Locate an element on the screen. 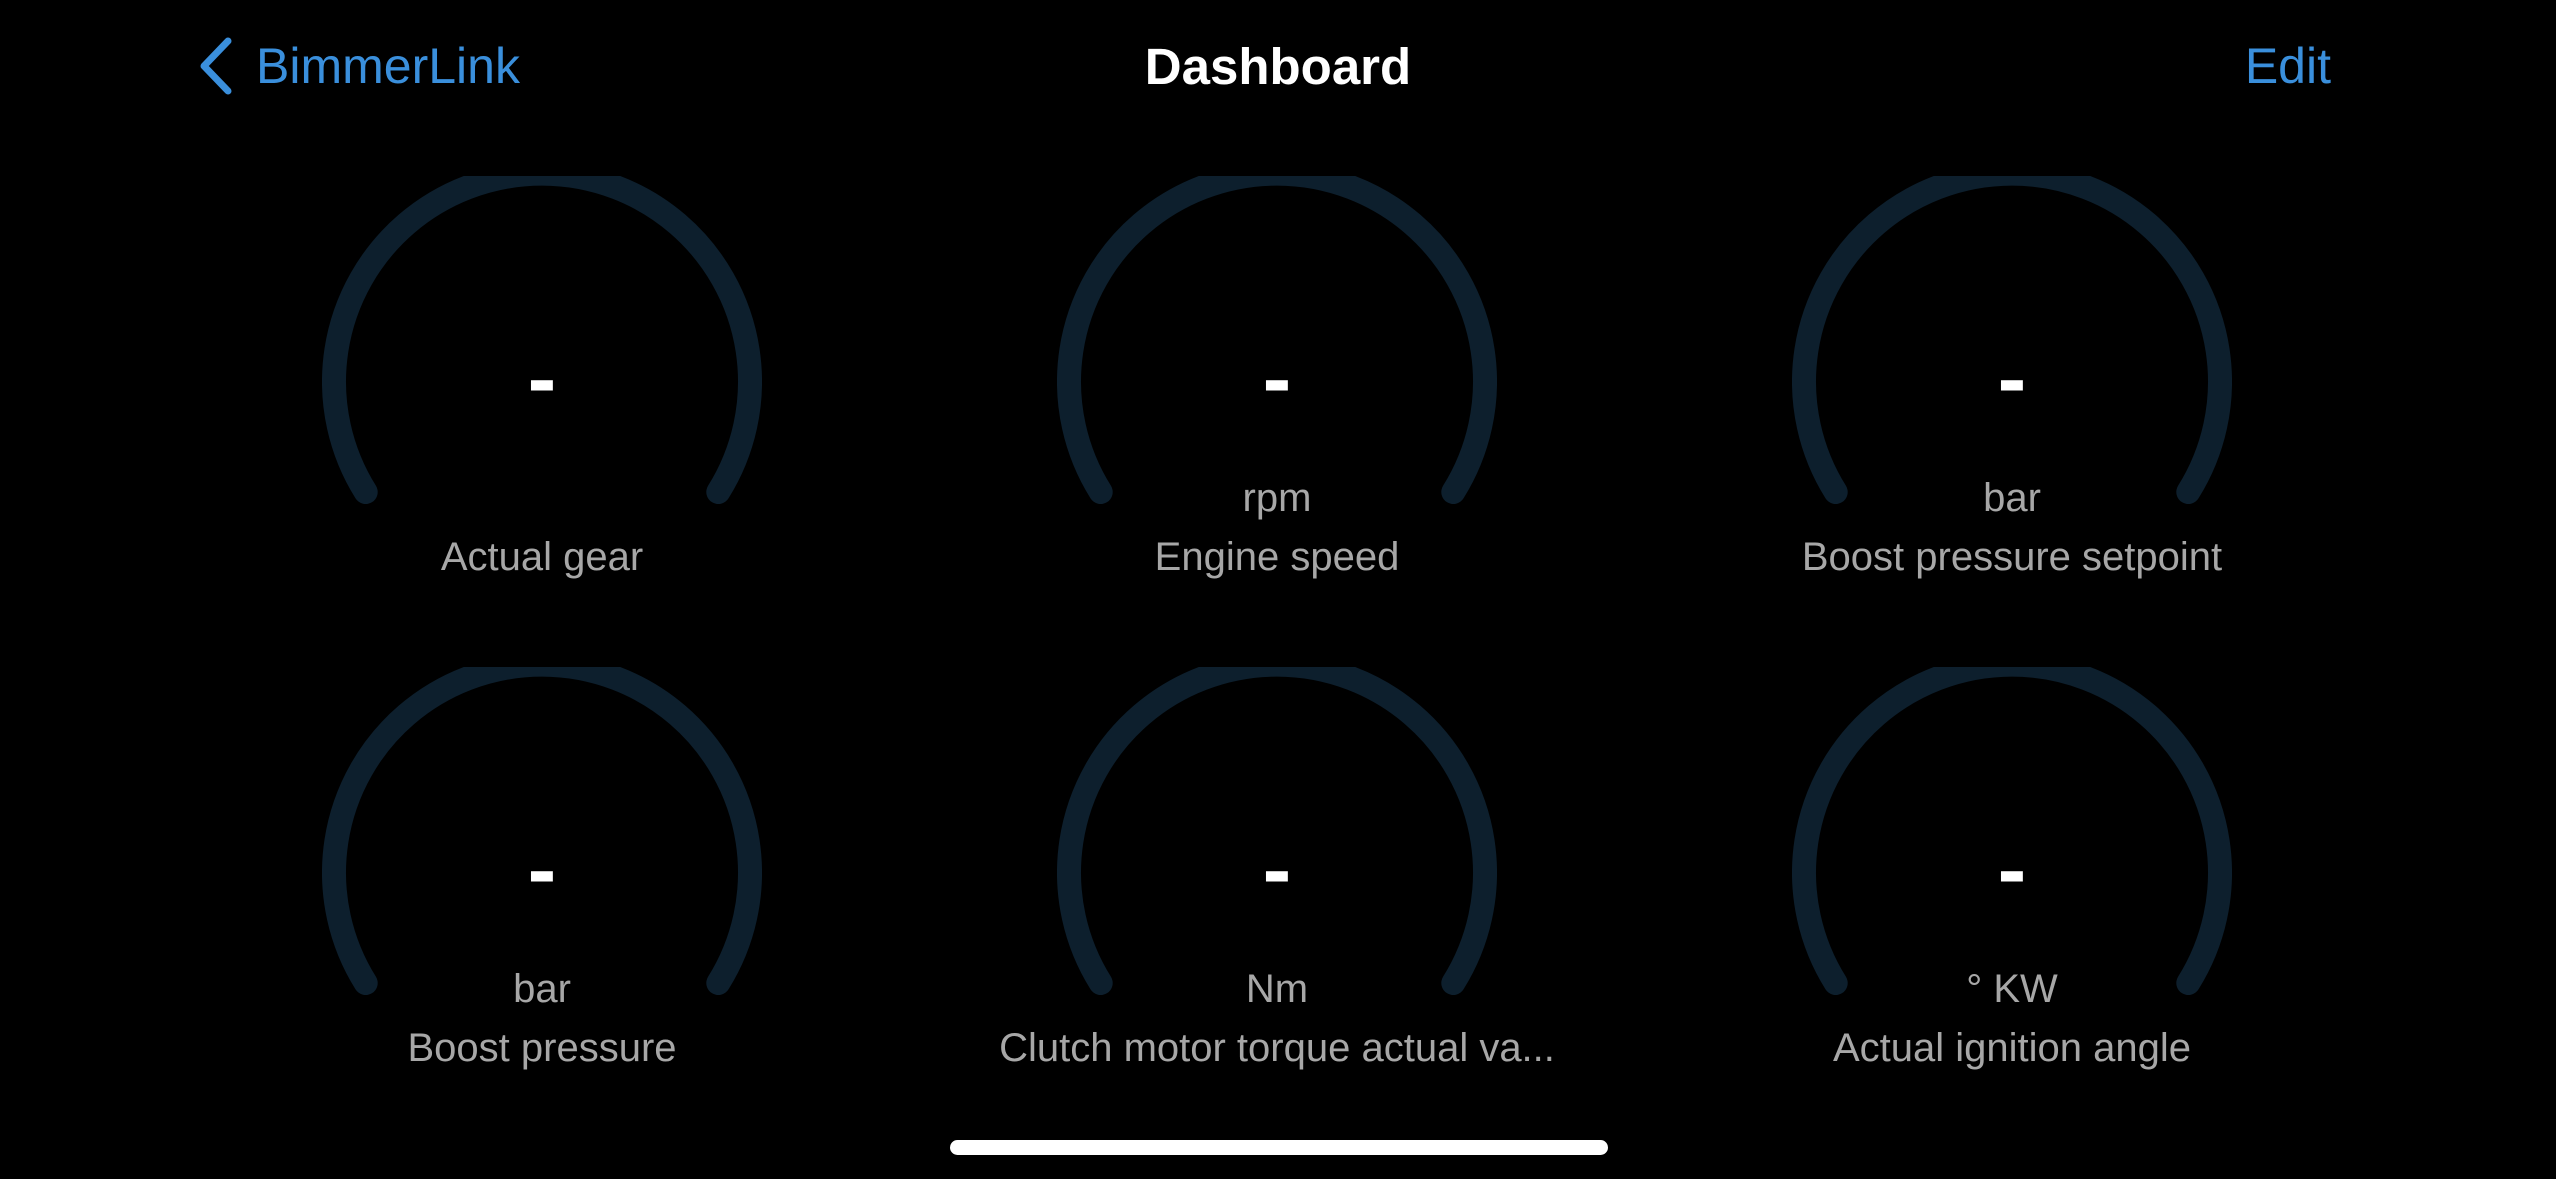 The width and height of the screenshot is (2556, 1179). gauge-actual-ignition-angle: - ° KW Actual ignition angle is located at coordinates (2012, 897).